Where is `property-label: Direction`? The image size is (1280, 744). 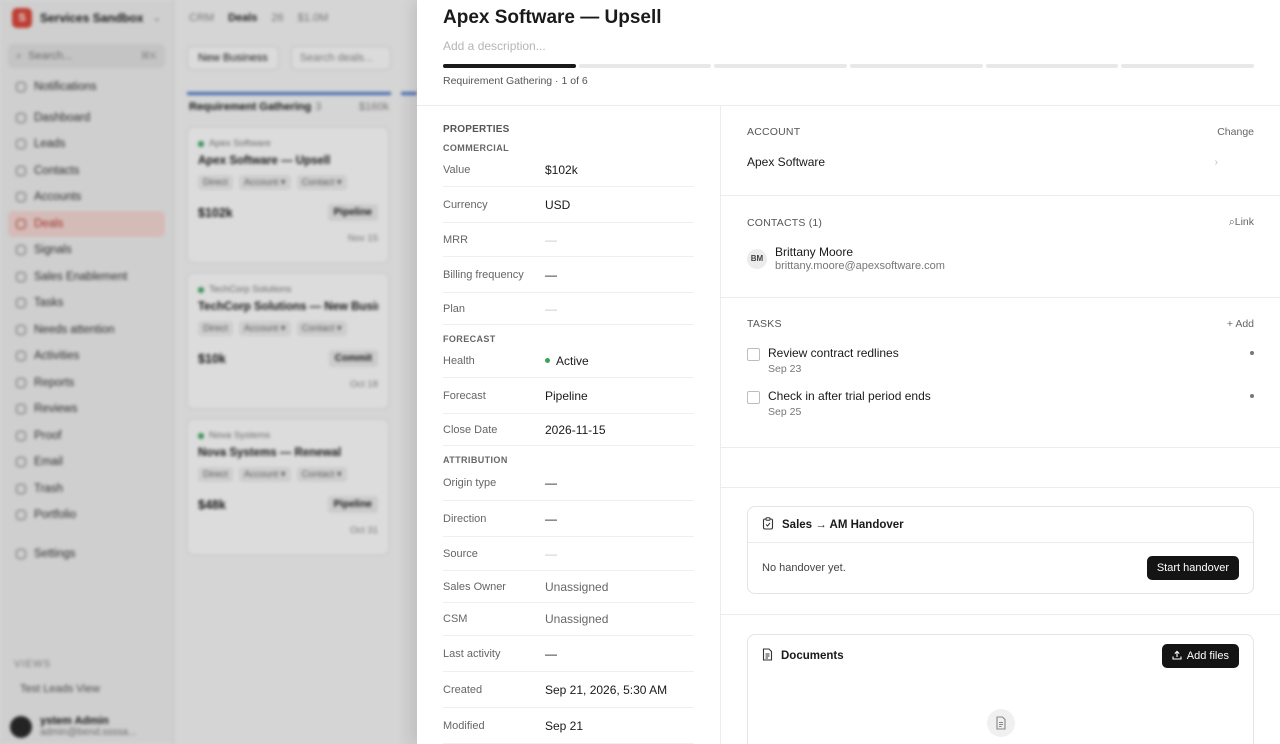
property-label: Direction is located at coordinates (465, 518).